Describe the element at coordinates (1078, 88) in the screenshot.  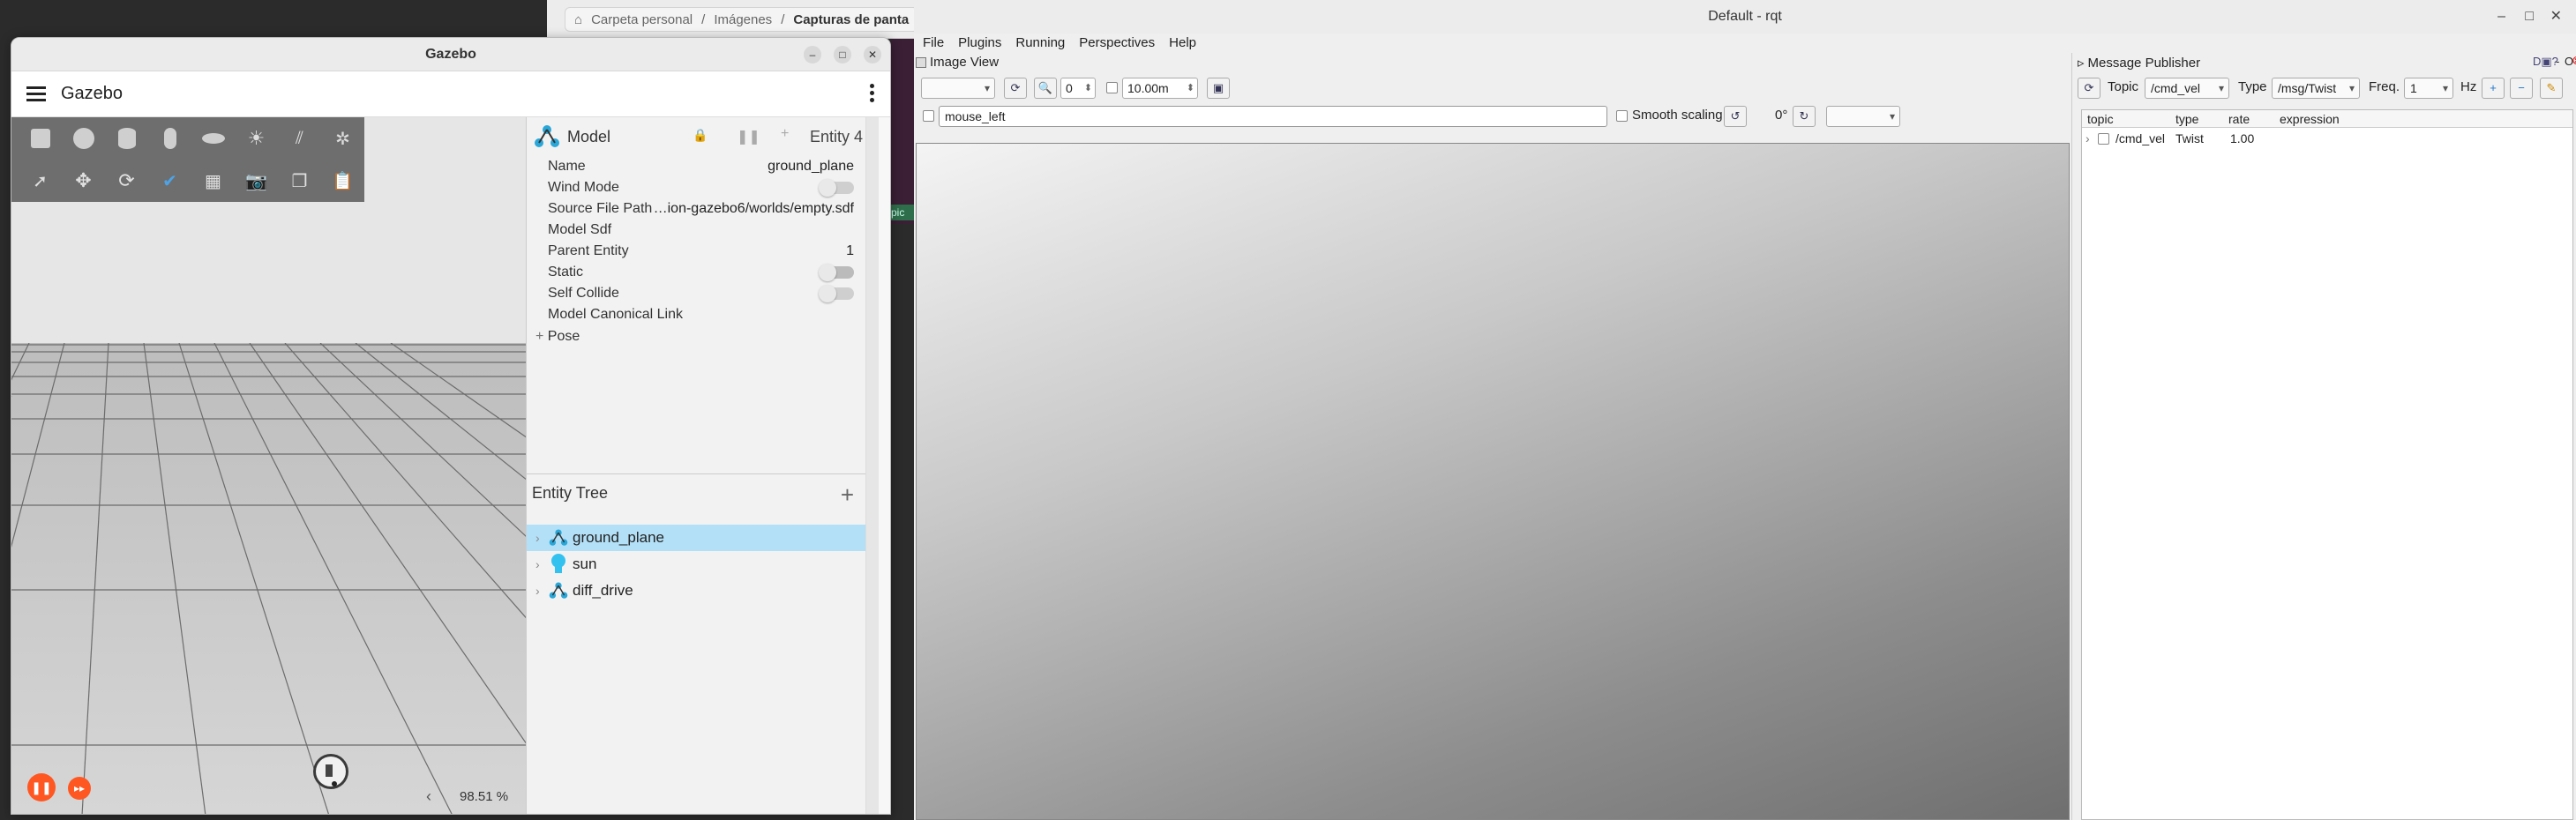
I see `zoom-spinbox: 0` at that location.